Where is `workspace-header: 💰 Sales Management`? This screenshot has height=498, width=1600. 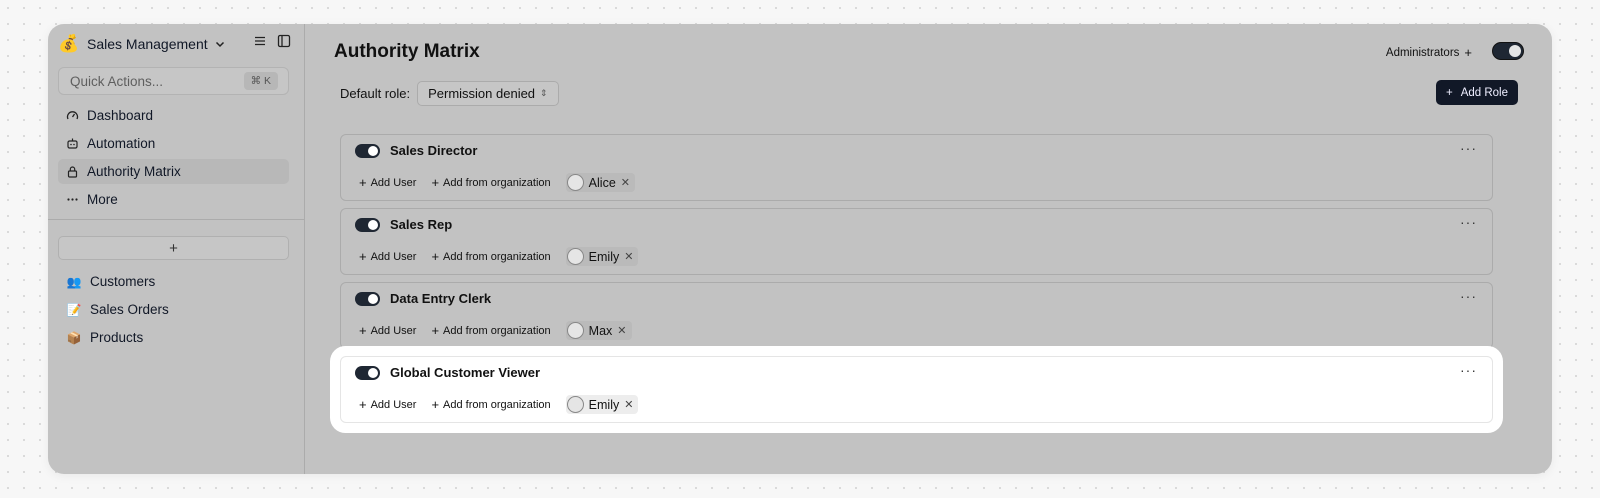 workspace-header: 💰 Sales Management is located at coordinates (176, 44).